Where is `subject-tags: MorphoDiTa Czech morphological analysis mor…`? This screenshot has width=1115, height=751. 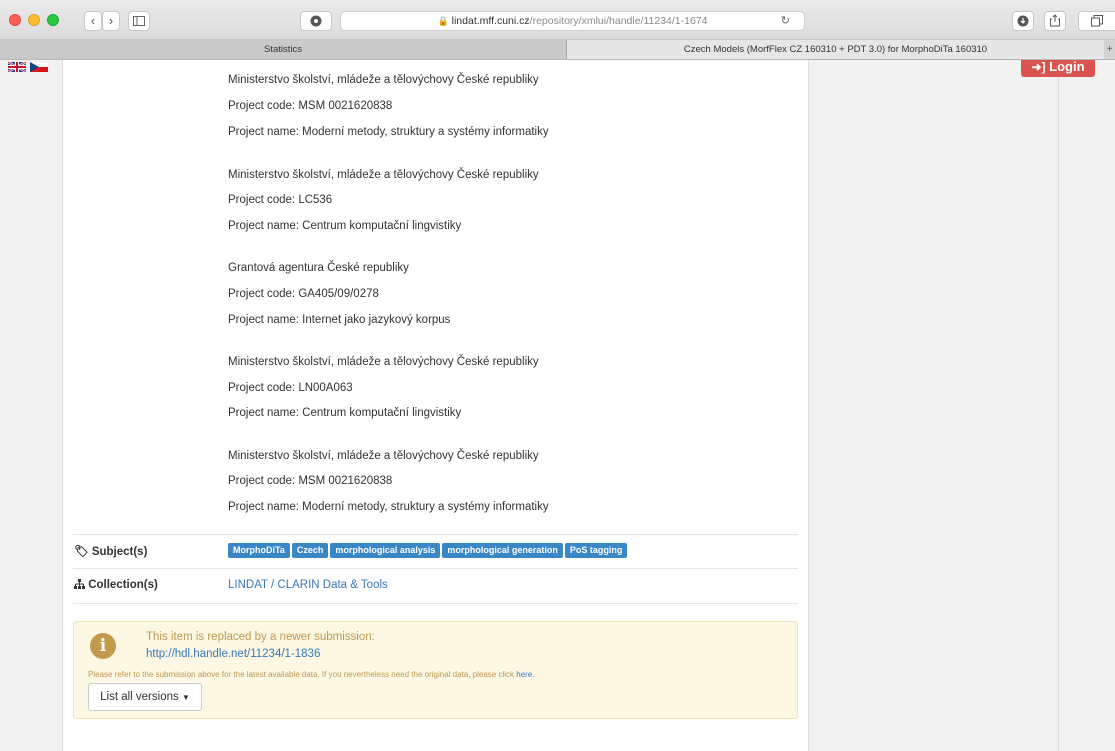
subject-tags: MorphoDiTa Czech morphological analysis mor… is located at coordinates (428, 551).